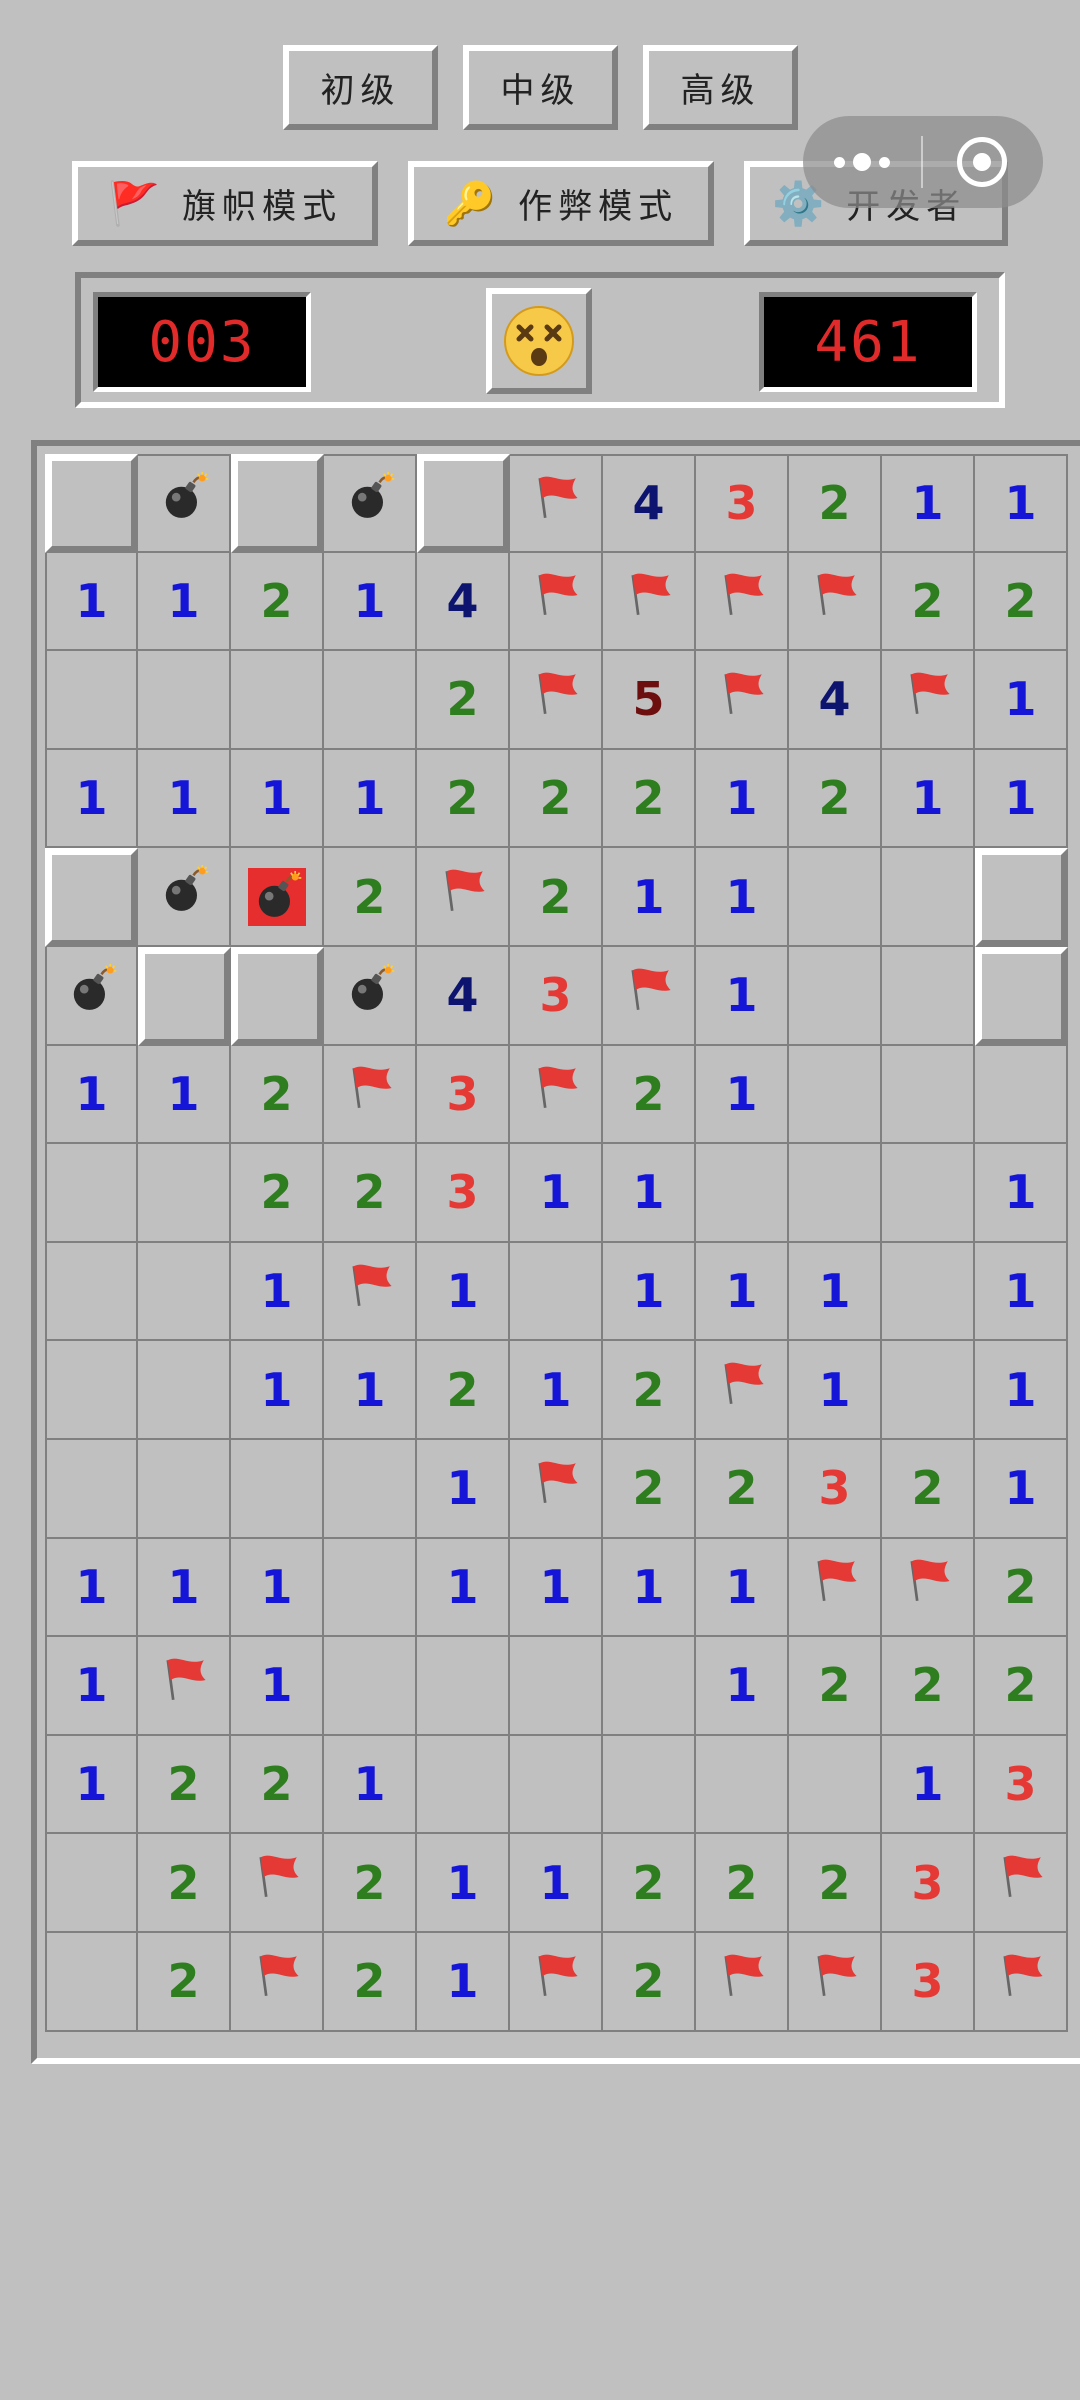  I want to click on cell-mine, so click(370, 996).